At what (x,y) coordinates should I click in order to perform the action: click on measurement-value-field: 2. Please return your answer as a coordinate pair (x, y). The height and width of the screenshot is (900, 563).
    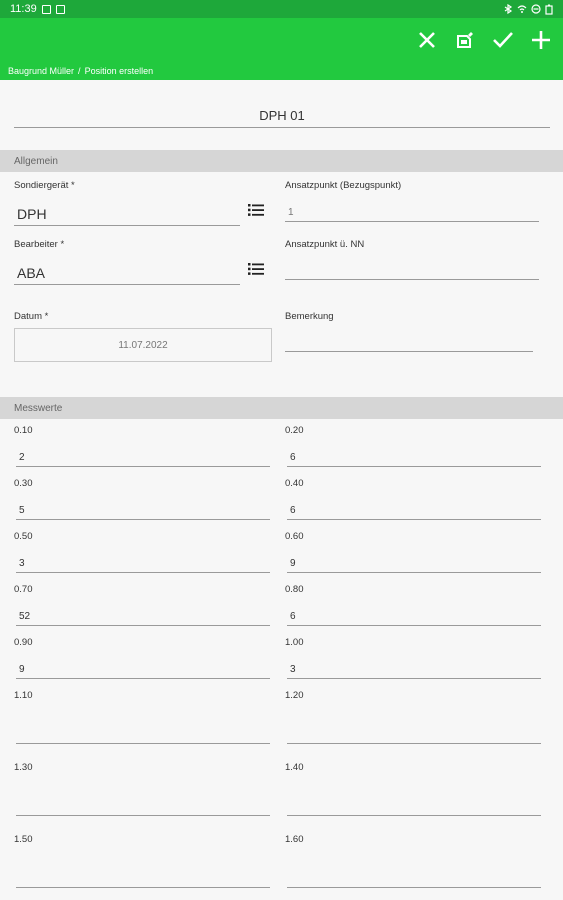
    Looking at the image, I should click on (143, 456).